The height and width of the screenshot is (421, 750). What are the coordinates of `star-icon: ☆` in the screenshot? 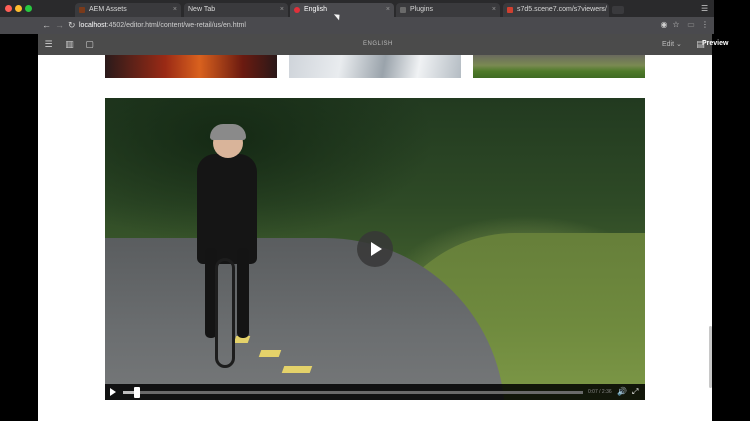 It's located at (676, 25).